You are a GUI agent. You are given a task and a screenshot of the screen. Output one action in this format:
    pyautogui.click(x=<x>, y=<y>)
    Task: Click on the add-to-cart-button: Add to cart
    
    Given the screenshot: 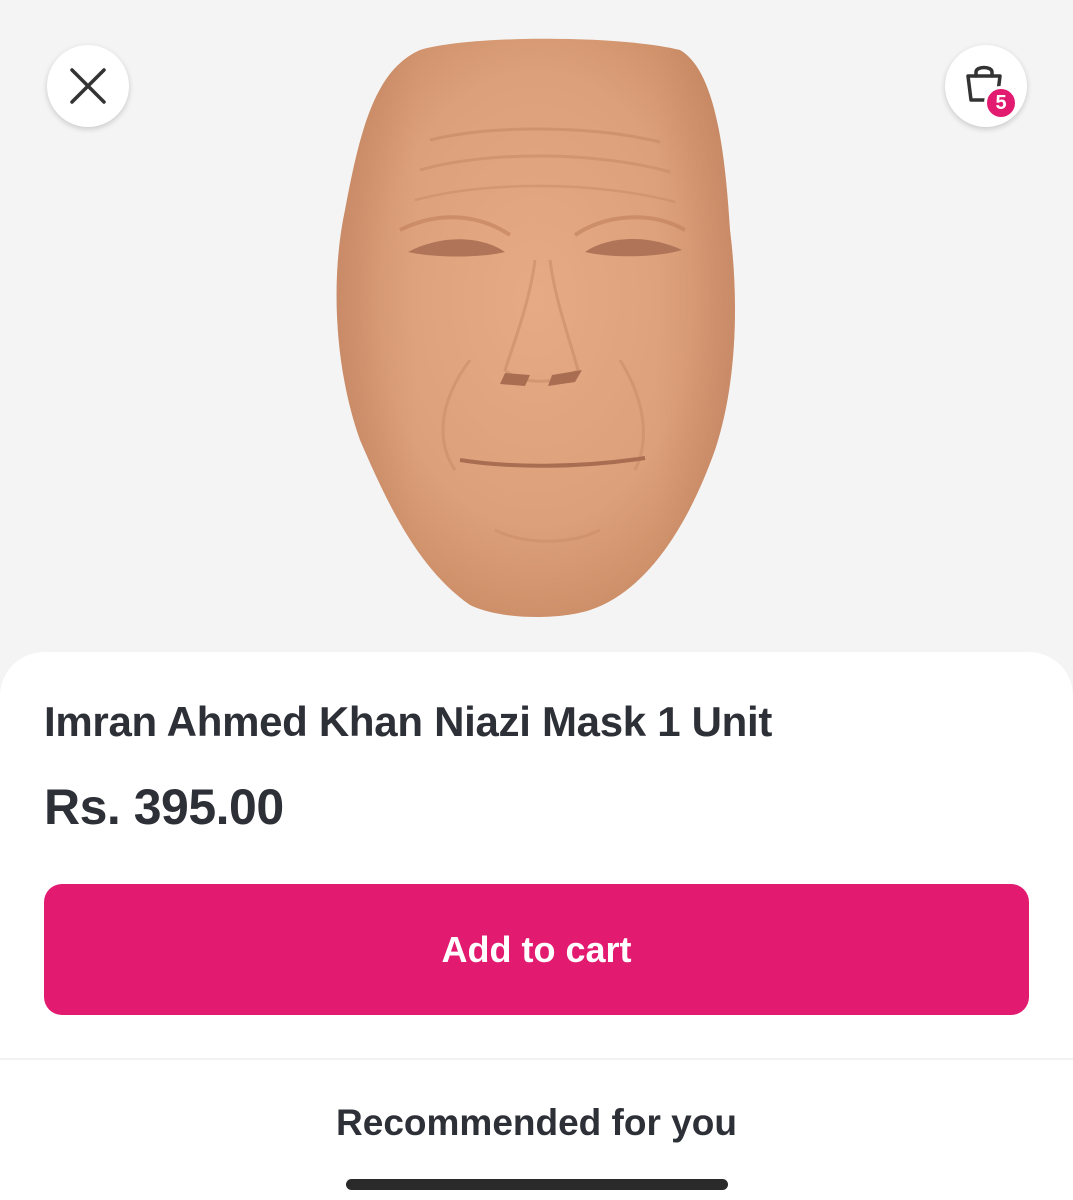 What is the action you would take?
    pyautogui.click(x=536, y=949)
    